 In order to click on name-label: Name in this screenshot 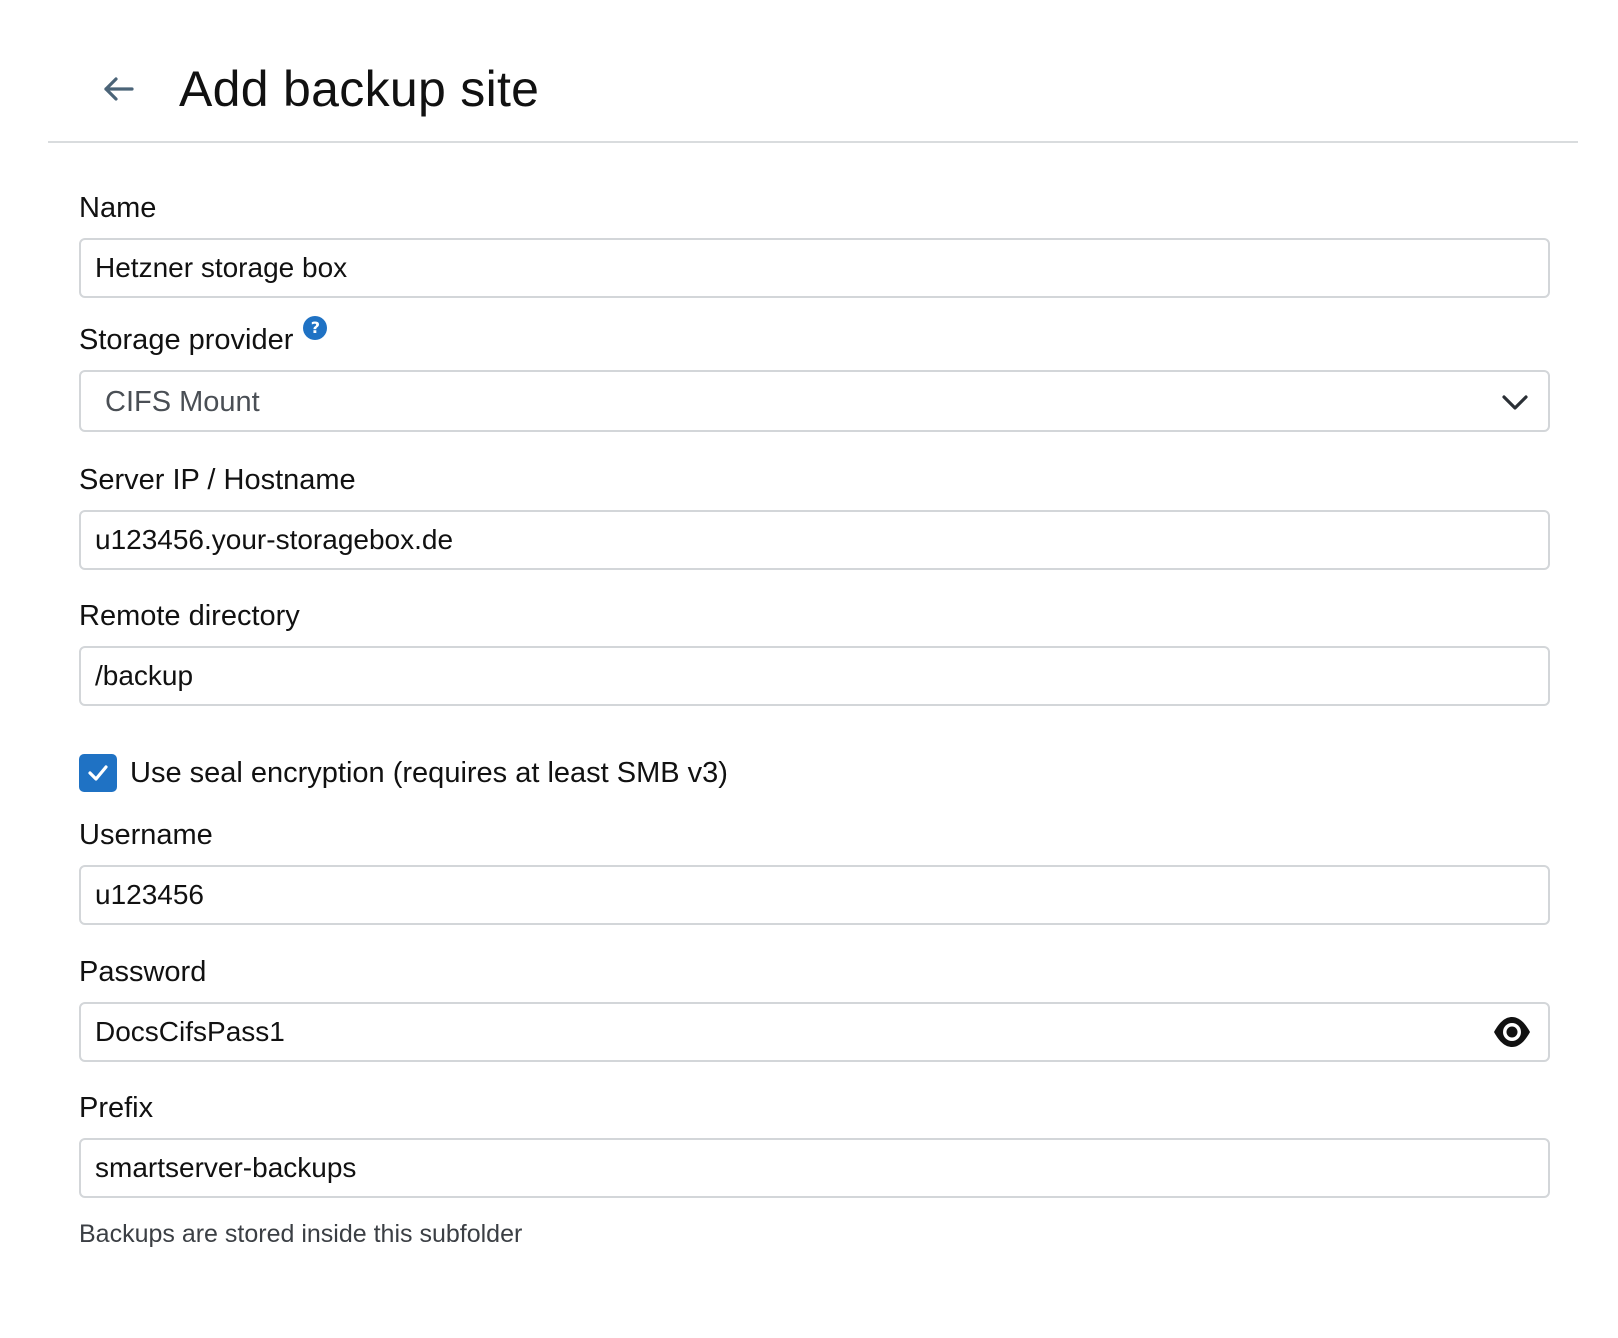, I will do `click(118, 208)`.